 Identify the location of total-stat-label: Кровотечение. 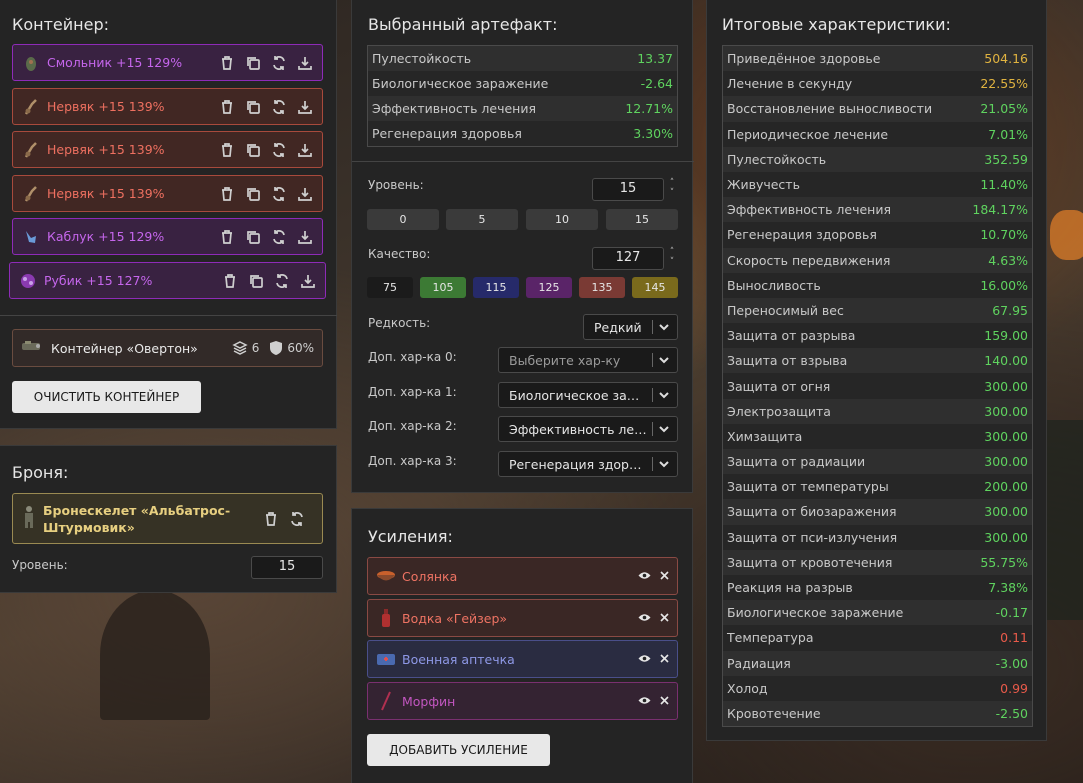
(774, 713).